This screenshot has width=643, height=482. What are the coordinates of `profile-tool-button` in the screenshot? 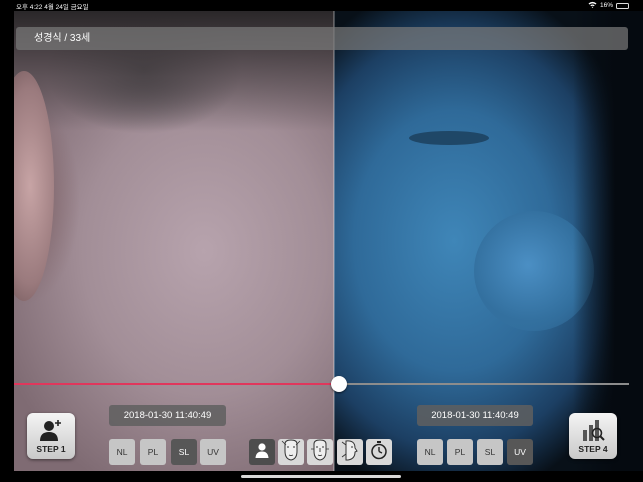 It's located at (262, 452).